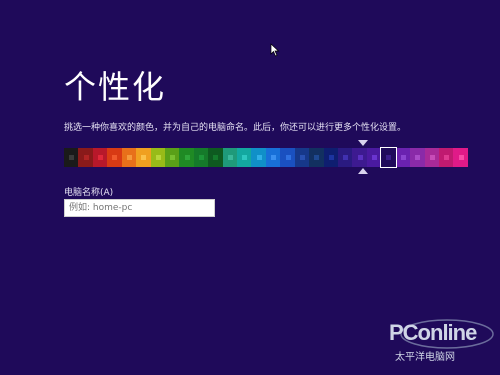 The height and width of the screenshot is (375, 500). I want to click on description-text: 挑选一种你喜欢的颜色，并为自己的电脑命名。此后，你还可以进行更多个性化设置。, so click(235, 128).